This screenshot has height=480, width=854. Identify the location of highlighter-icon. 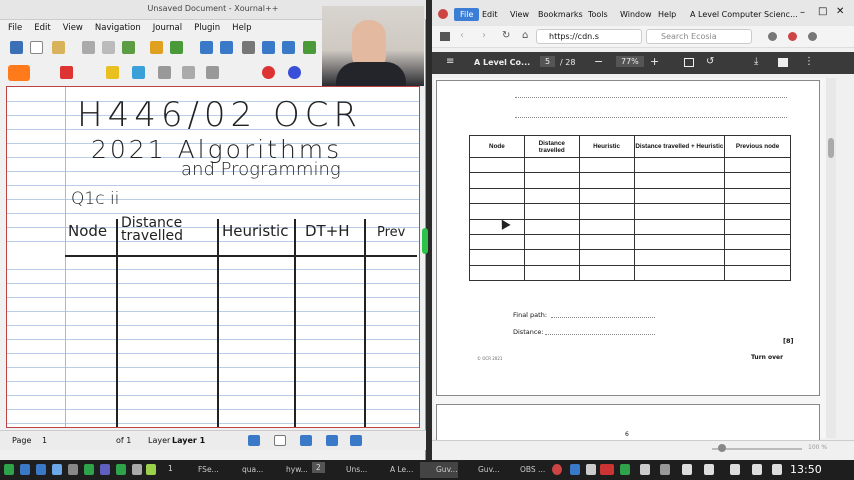
(112, 72).